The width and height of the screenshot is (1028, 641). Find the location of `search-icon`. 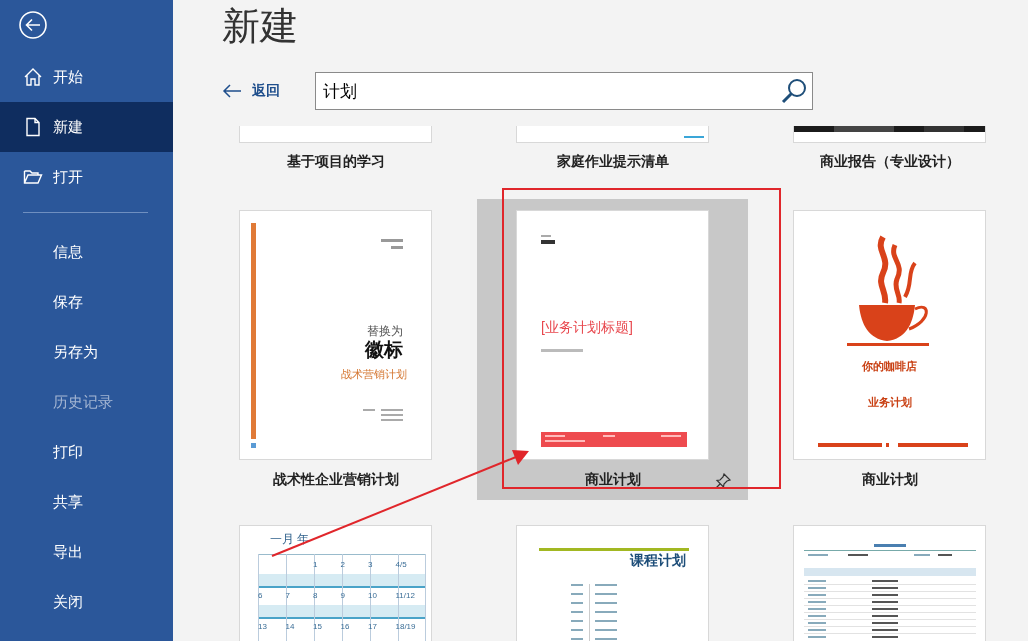

search-icon is located at coordinates (794, 91).